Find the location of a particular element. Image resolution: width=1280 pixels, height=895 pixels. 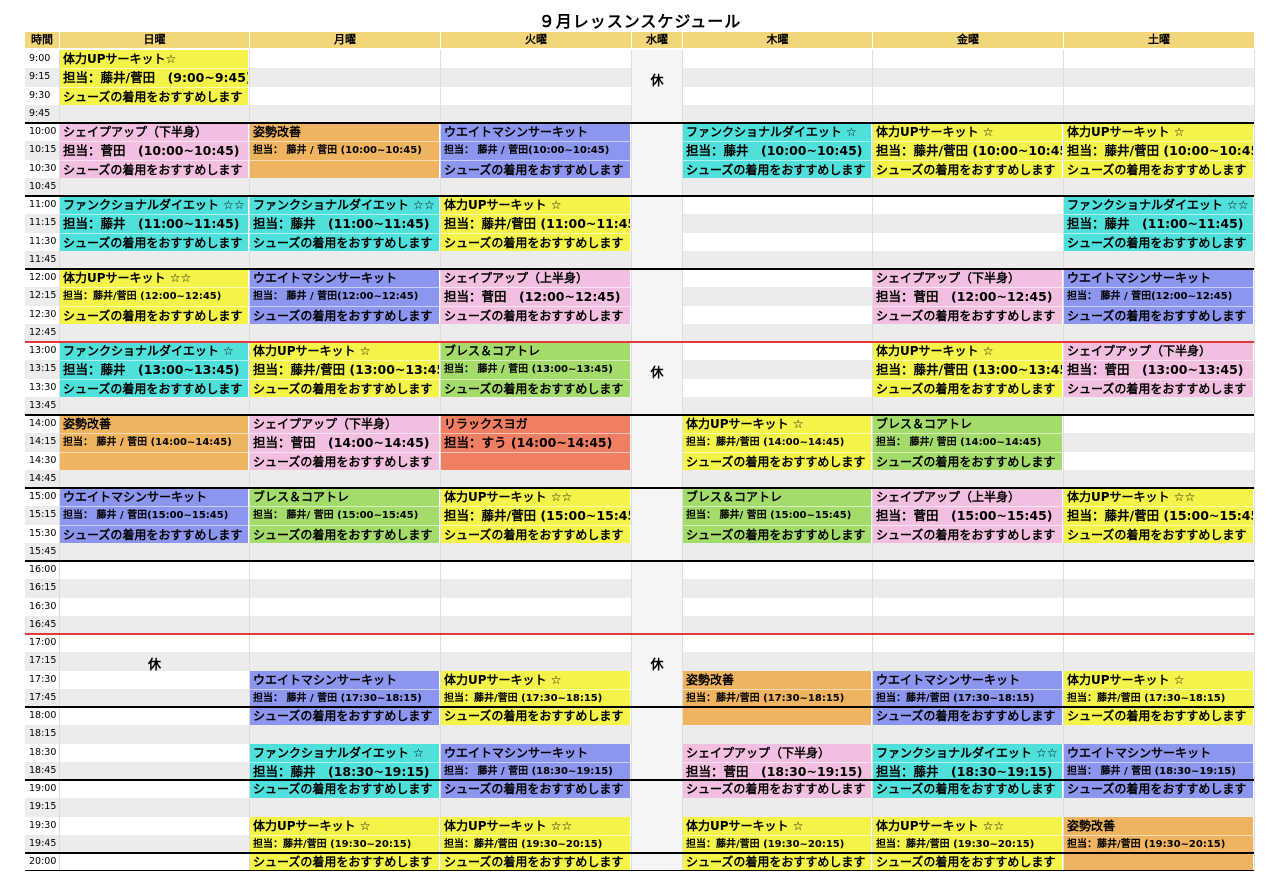

day-header-0: 日曜 is located at coordinates (154, 40).